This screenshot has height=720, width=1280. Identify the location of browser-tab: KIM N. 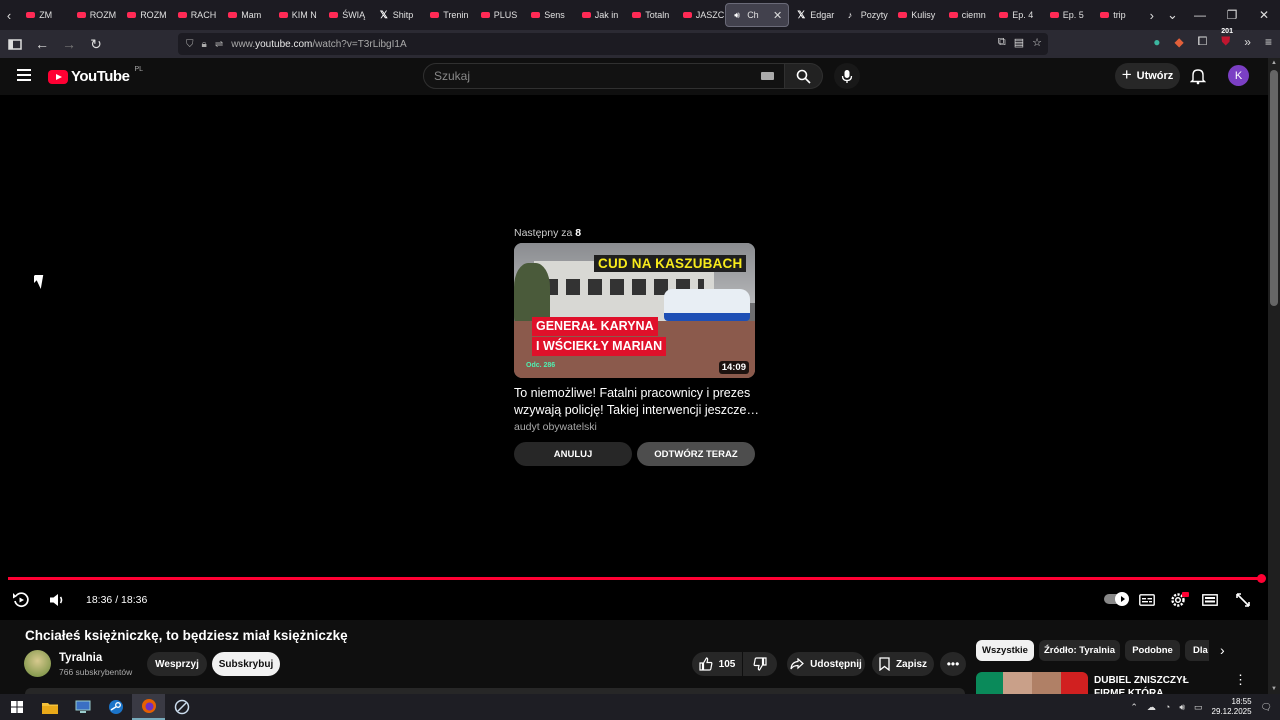
(296, 15).